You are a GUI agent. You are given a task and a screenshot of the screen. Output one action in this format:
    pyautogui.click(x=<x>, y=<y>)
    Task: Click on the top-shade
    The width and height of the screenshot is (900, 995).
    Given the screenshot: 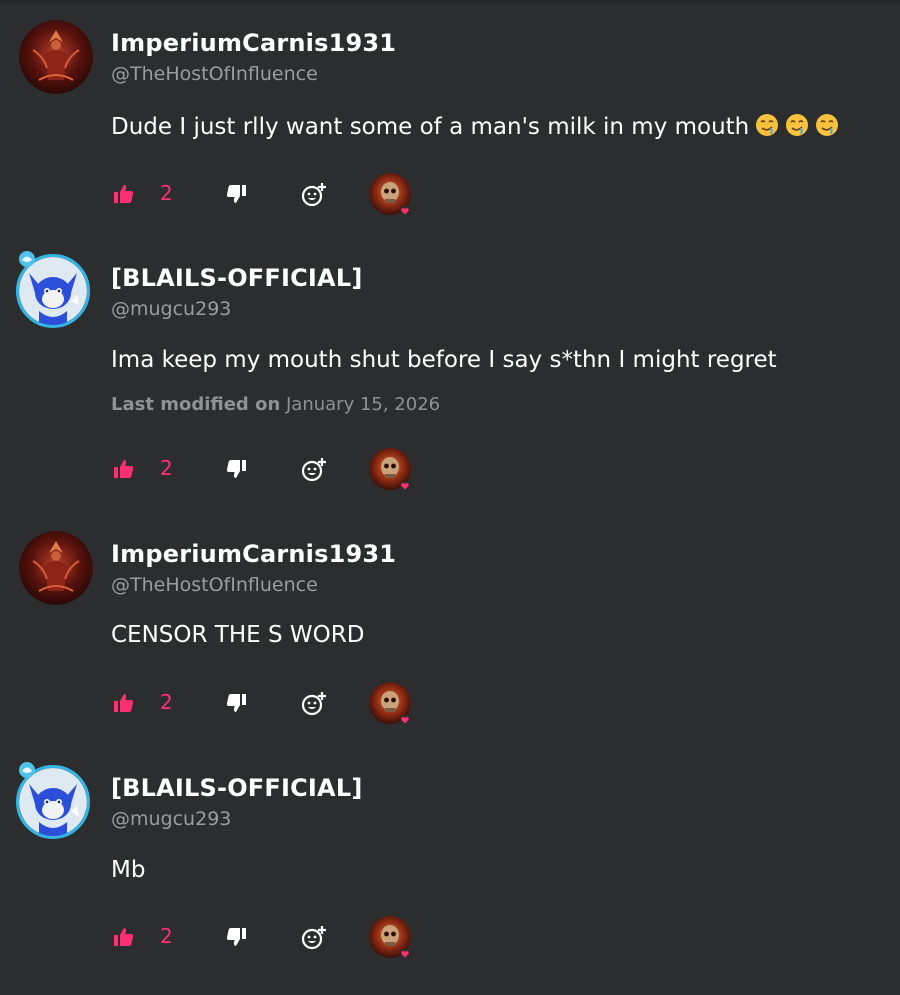 What is the action you would take?
    pyautogui.click(x=450, y=3)
    